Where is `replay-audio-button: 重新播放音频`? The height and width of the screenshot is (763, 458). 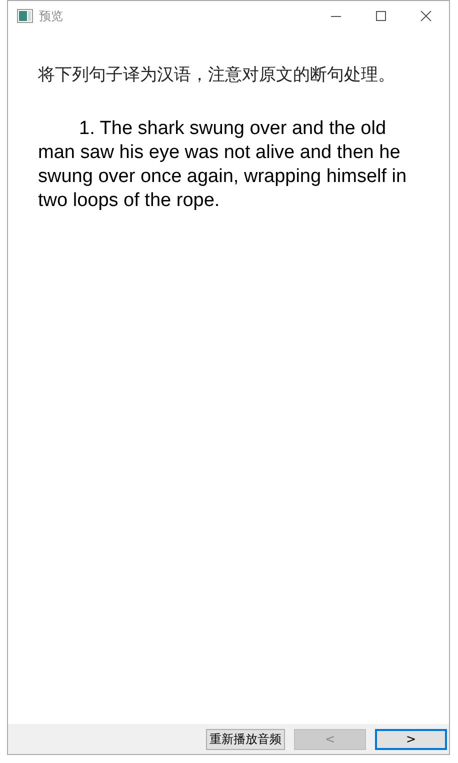
replay-audio-button: 重新播放音频 is located at coordinates (245, 739).